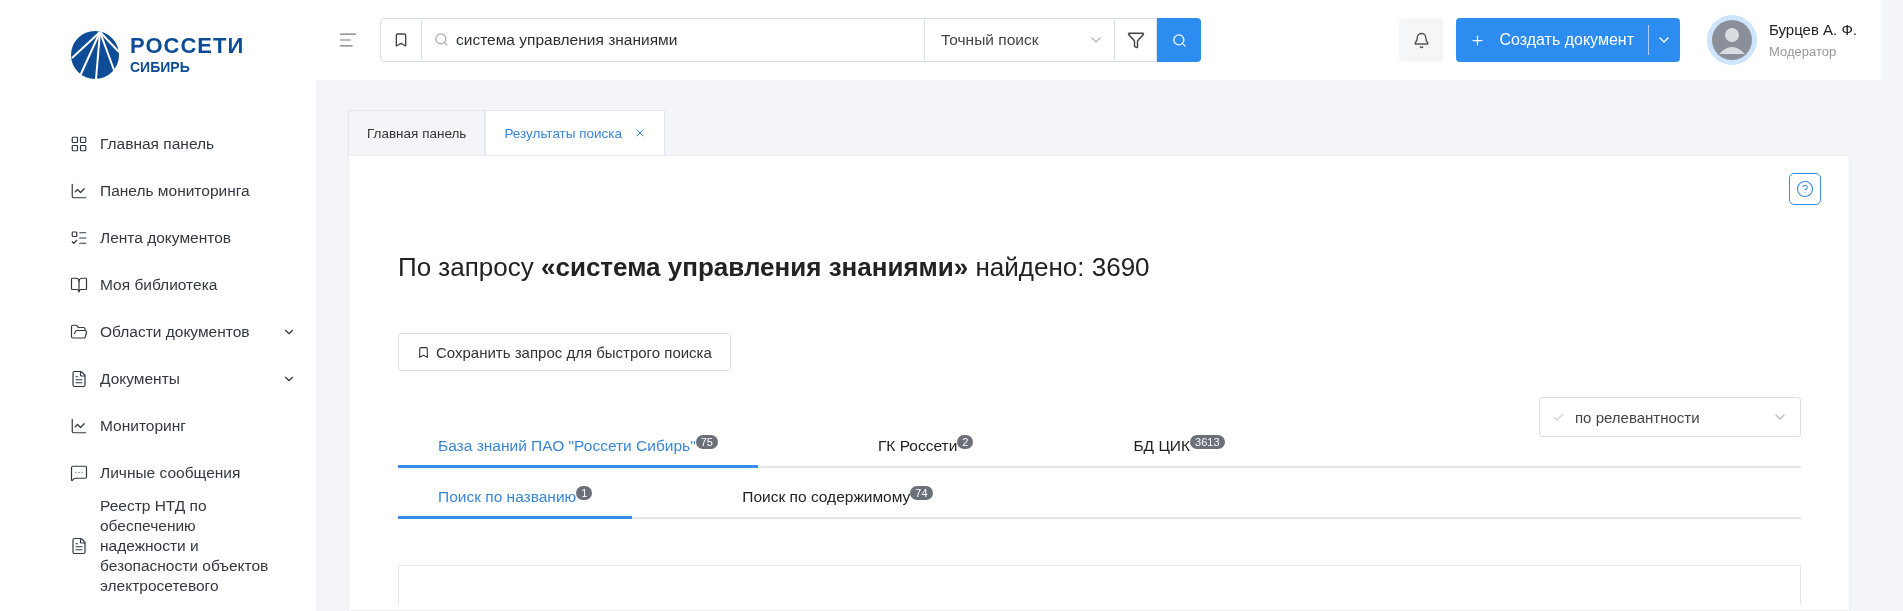 This screenshot has height=611, width=1903. What do you see at coordinates (183, 284) in the screenshot?
I see `nav-item: Моя библиотека` at bounding box center [183, 284].